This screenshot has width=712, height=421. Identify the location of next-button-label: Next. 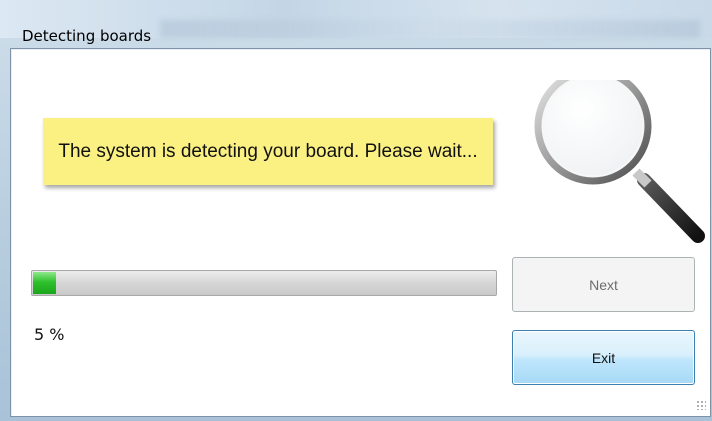
(603, 284).